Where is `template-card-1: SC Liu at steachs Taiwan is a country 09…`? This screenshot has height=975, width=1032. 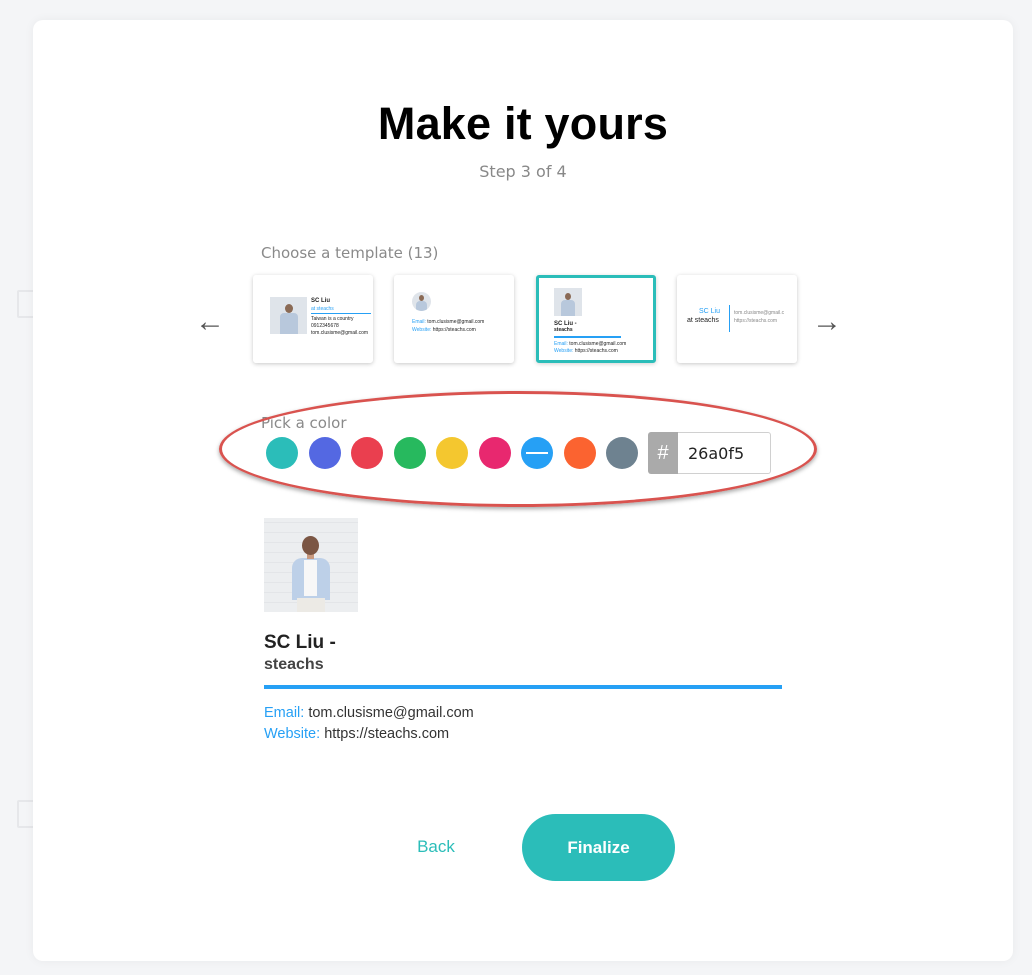
template-card-1: SC Liu at steachs Taiwan is a country 09… is located at coordinates (313, 319).